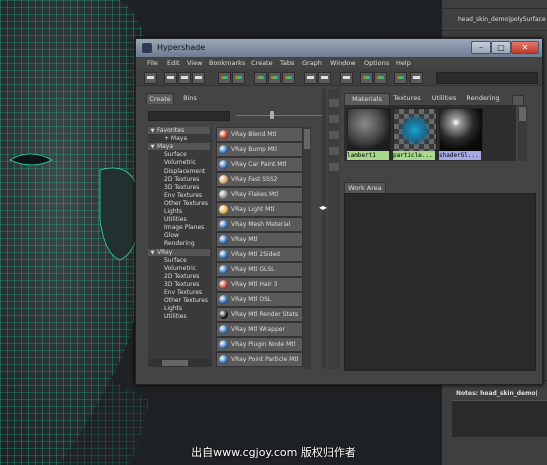 This screenshot has height=465, width=547. What do you see at coordinates (522, 133) in the screenshot?
I see `materials-scrollbar` at bounding box center [522, 133].